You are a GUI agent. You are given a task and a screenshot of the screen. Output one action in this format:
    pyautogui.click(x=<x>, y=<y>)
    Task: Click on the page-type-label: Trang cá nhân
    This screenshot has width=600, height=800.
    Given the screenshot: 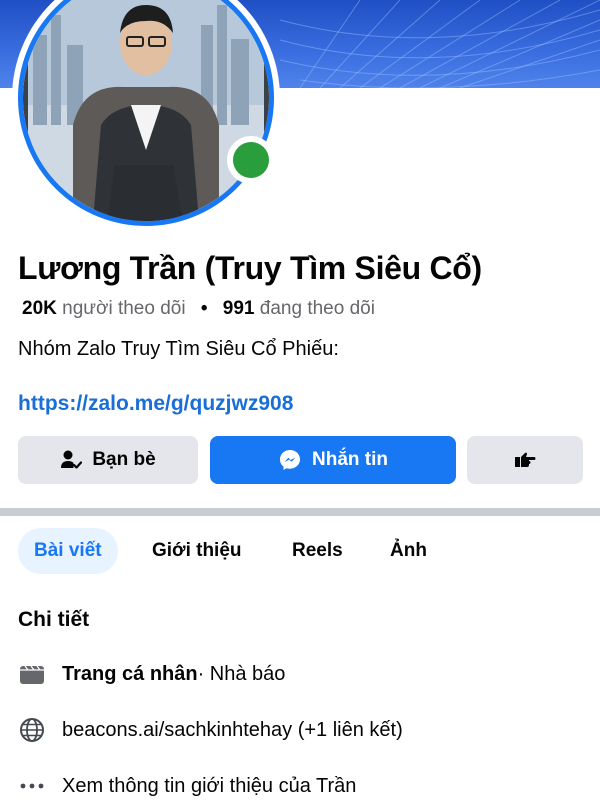 What is the action you would take?
    pyautogui.click(x=130, y=673)
    